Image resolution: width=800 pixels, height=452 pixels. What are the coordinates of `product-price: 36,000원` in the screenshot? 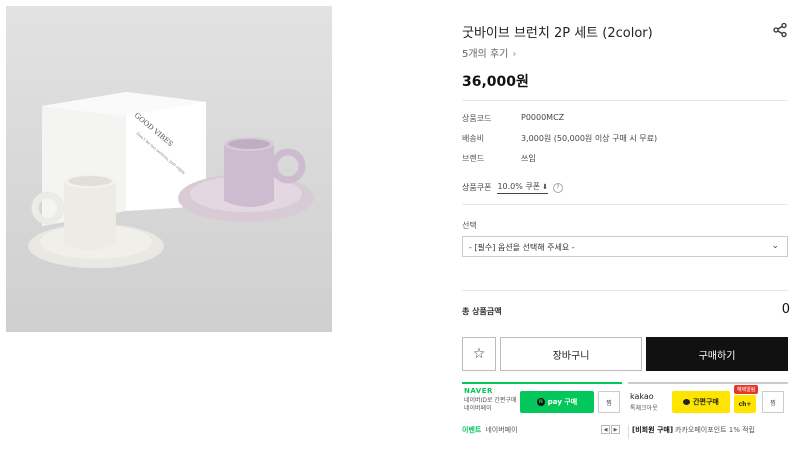 It's located at (495, 82).